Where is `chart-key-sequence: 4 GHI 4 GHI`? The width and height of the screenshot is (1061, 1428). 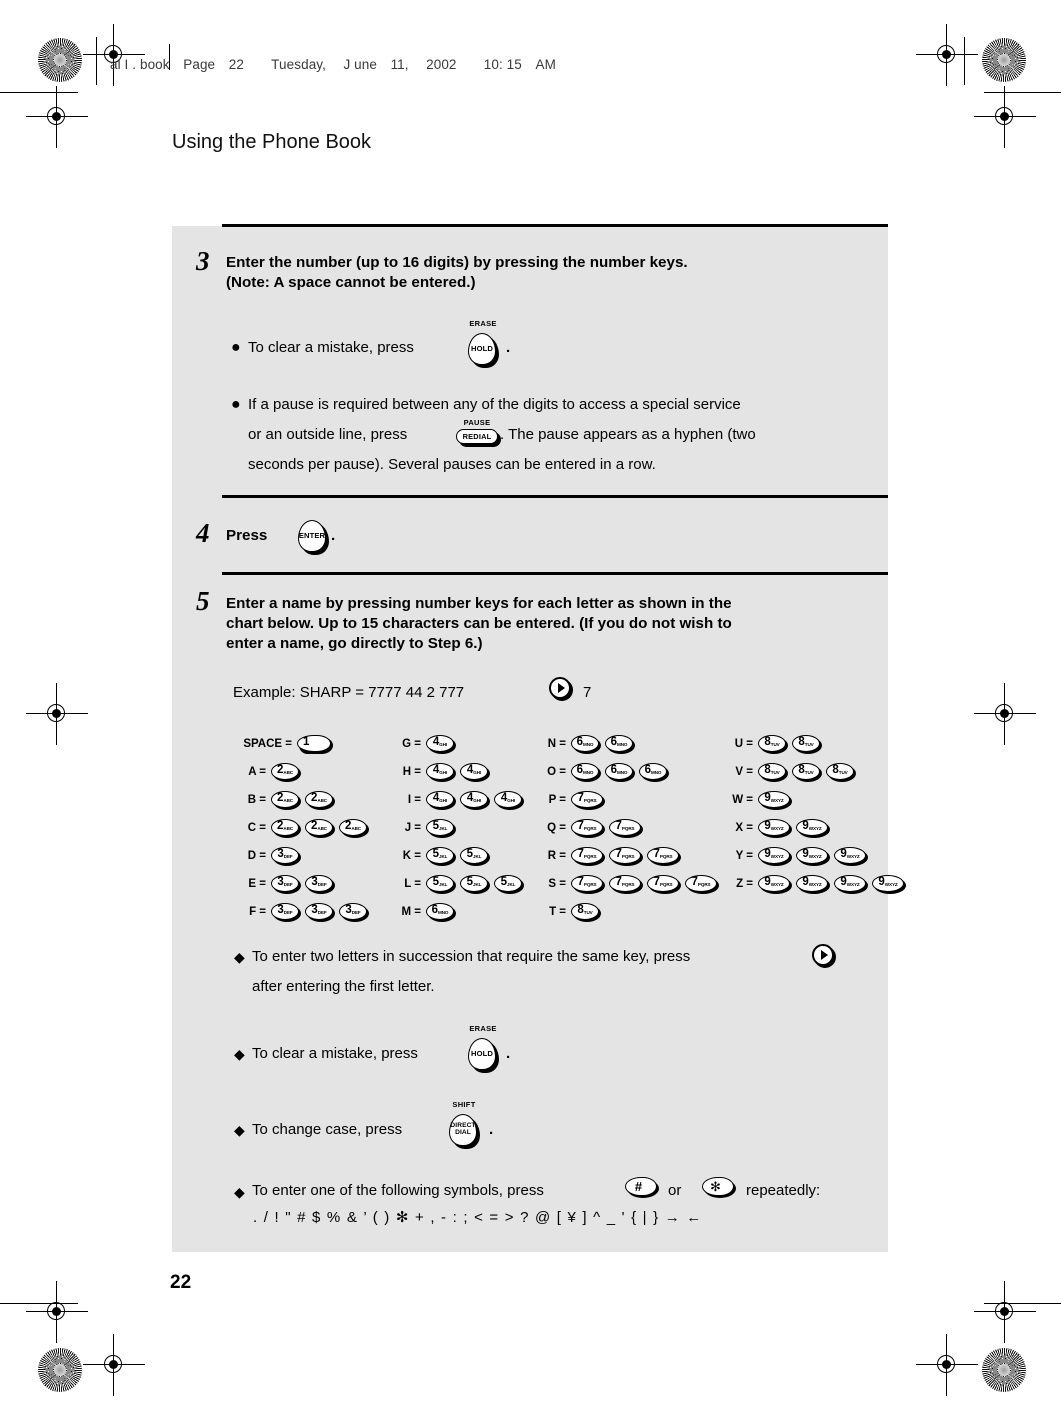 chart-key-sequence: 4 GHI 4 GHI is located at coordinates (460, 772).